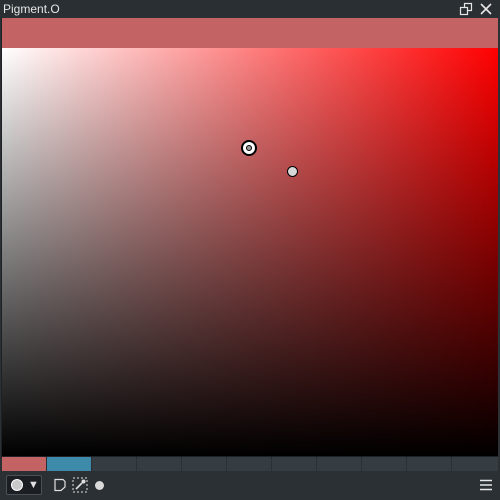 Image resolution: width=500 pixels, height=500 pixels. I want to click on color-palette, so click(250, 464).